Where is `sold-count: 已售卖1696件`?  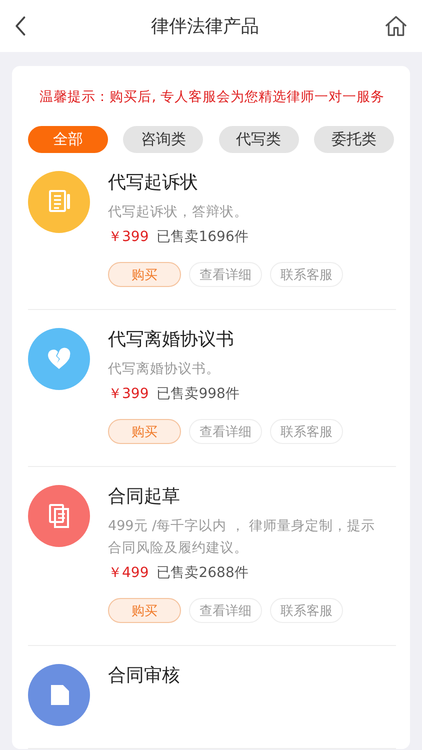 sold-count: 已售卖1696件 is located at coordinates (202, 237).